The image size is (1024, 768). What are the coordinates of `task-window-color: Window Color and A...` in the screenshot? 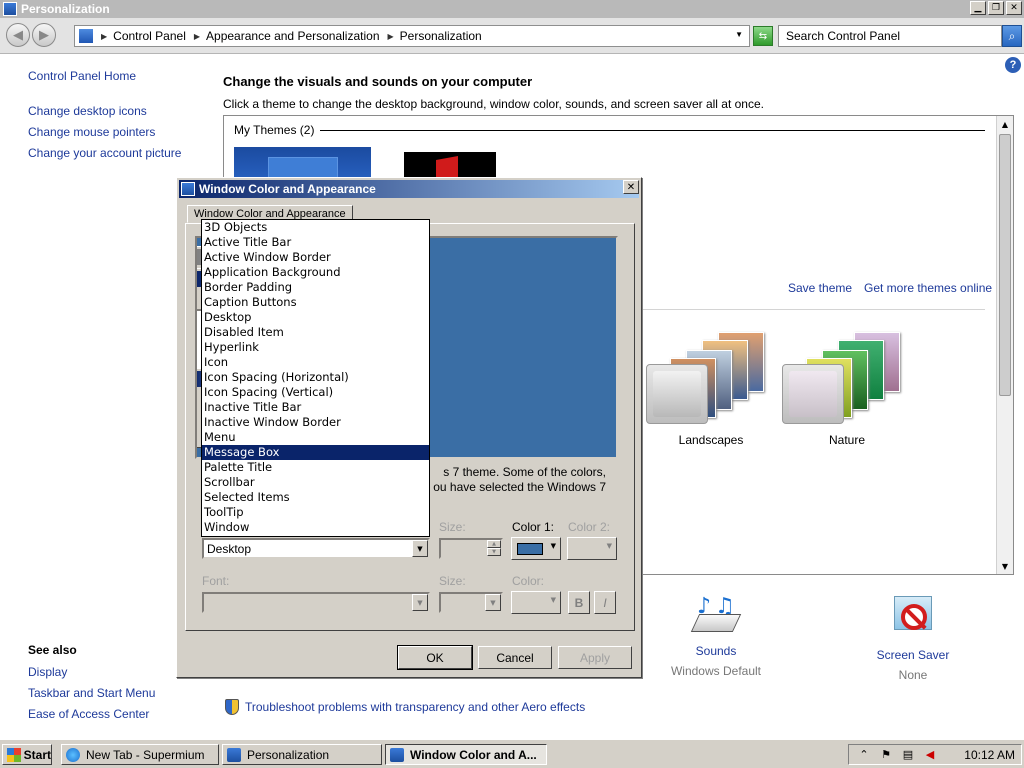 It's located at (466, 754).